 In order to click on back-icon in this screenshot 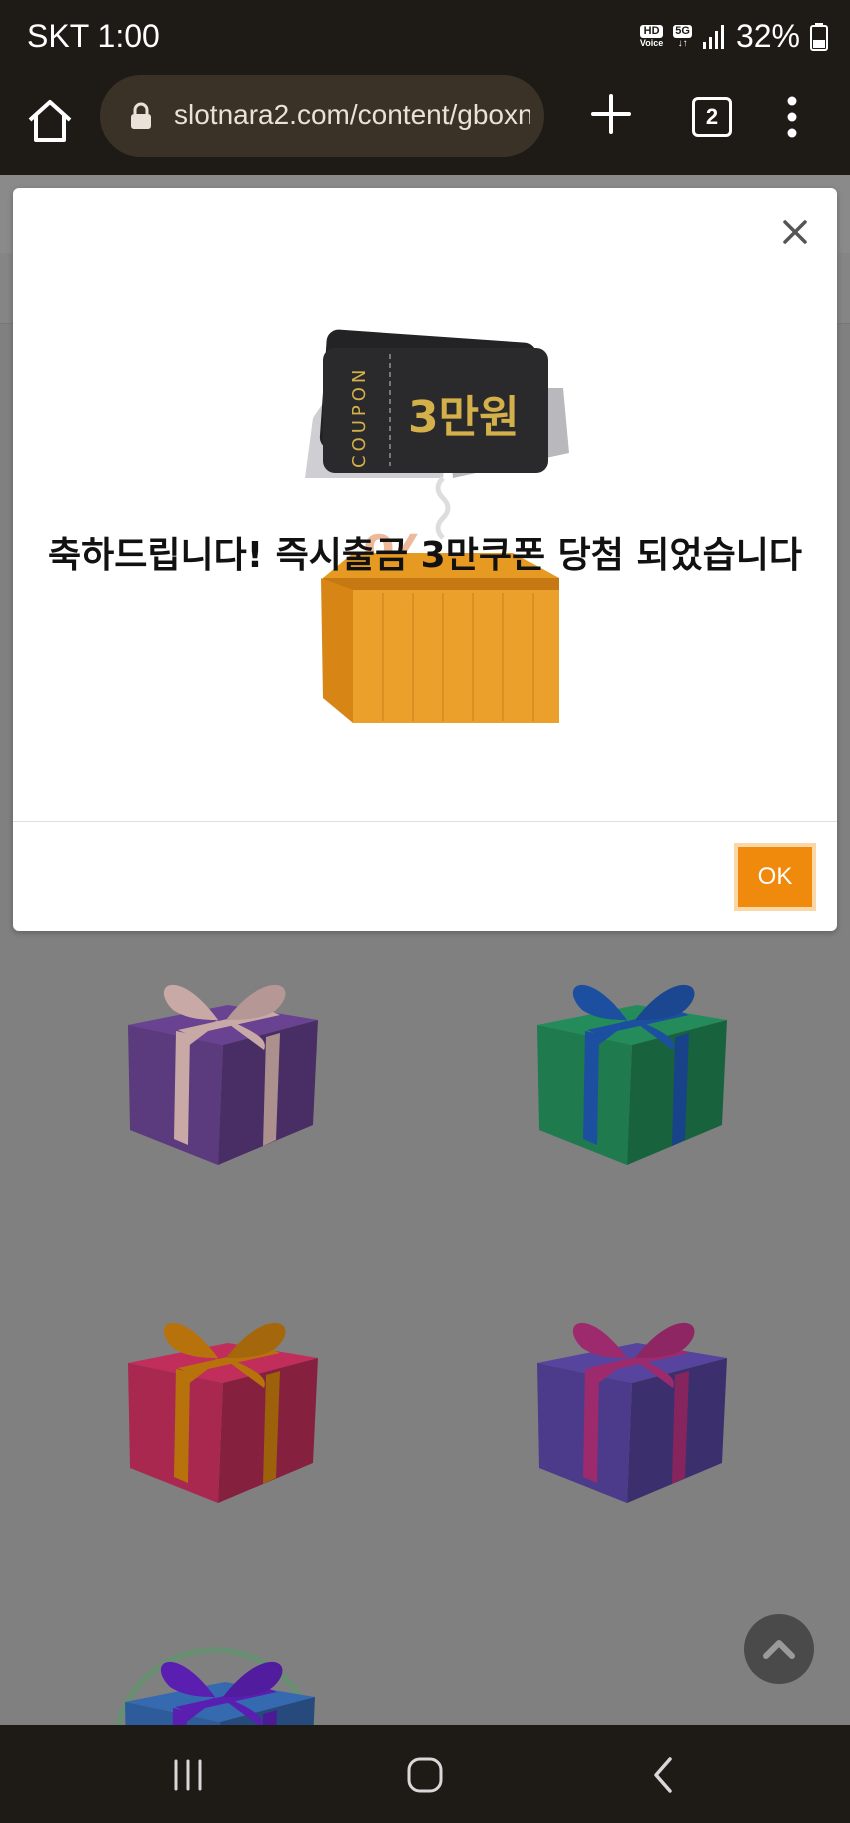, I will do `click(663, 1775)`.